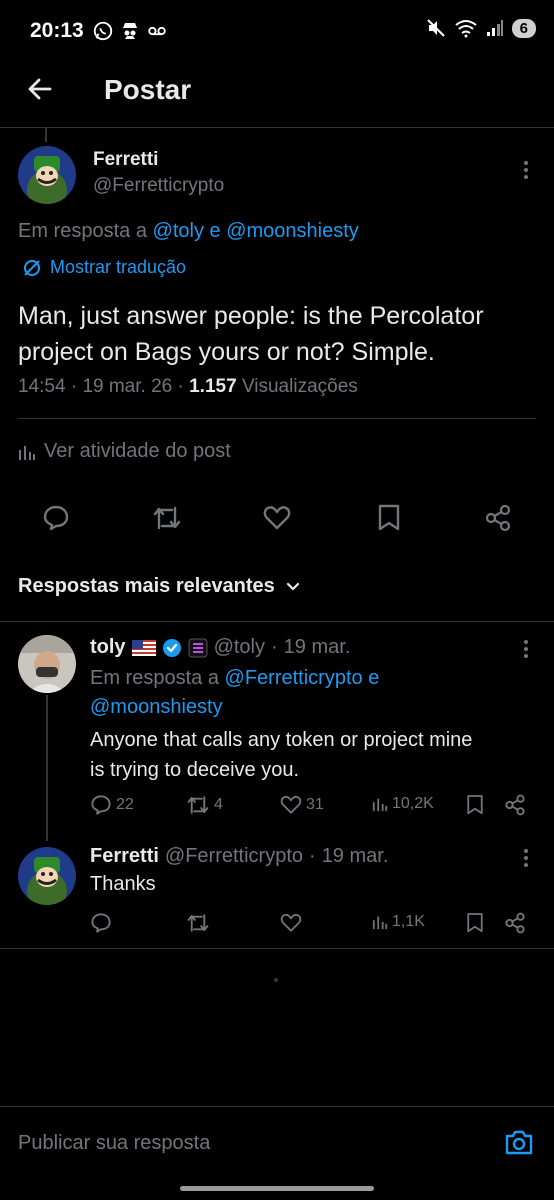  What do you see at coordinates (167, 518) in the screenshot?
I see `repost-button` at bounding box center [167, 518].